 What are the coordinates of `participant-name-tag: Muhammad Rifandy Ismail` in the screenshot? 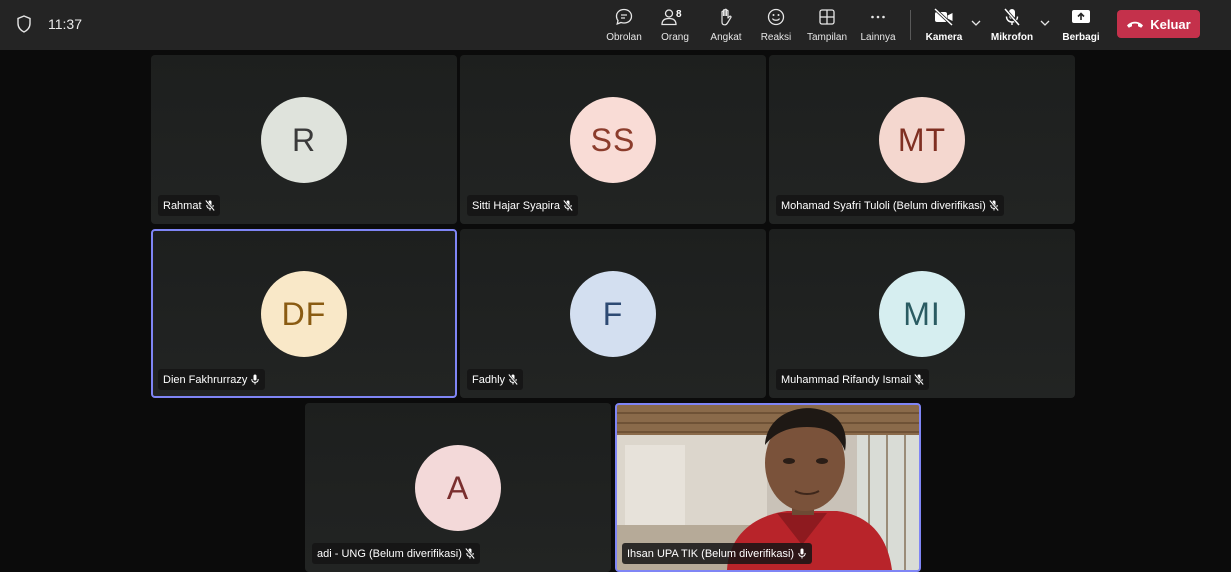 It's located at (853, 379).